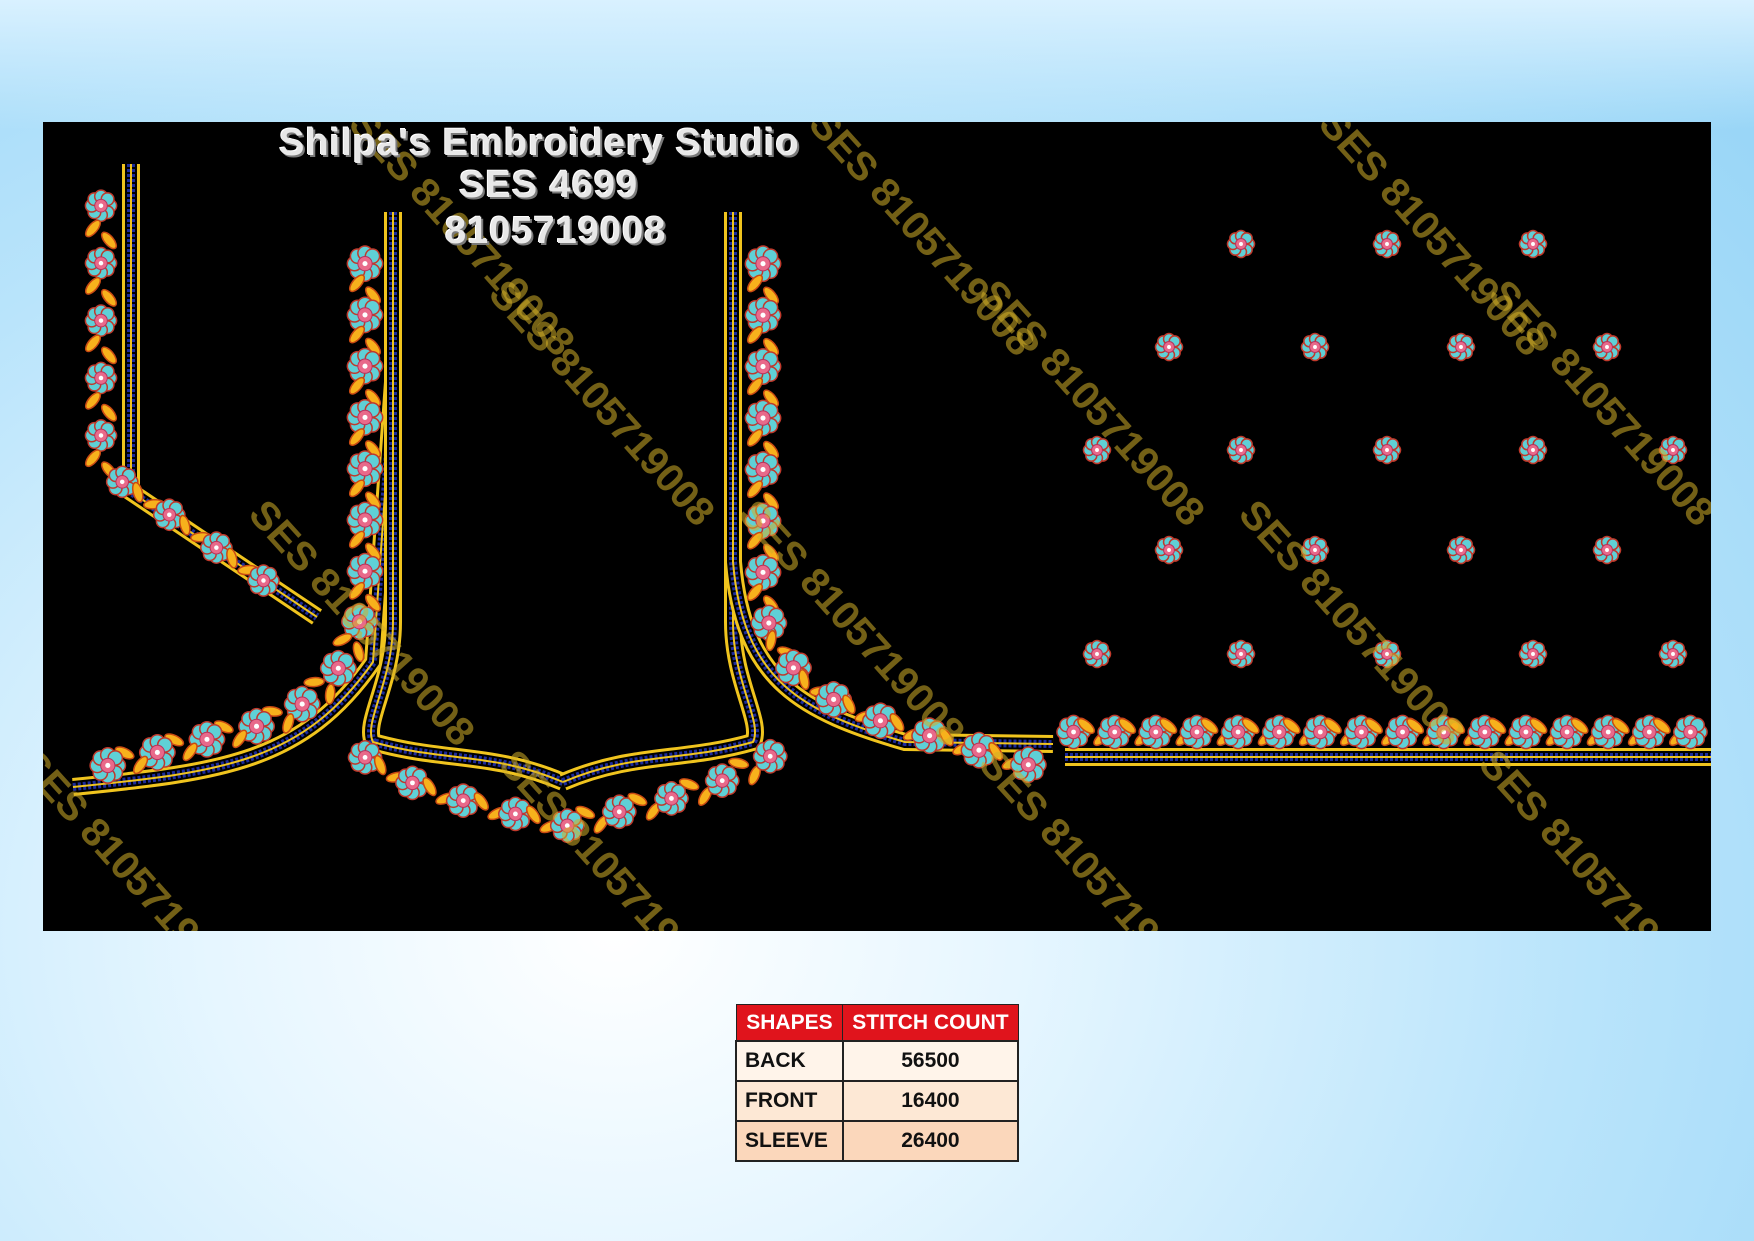 Image resolution: width=1754 pixels, height=1241 pixels. What do you see at coordinates (930, 1101) in the screenshot?
I see `stitch-count-cell: 16400` at bounding box center [930, 1101].